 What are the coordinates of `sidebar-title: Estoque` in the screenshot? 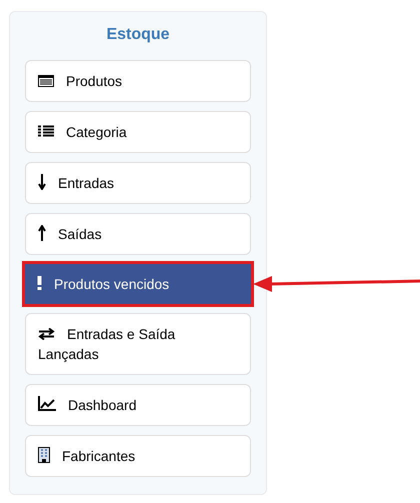 It's located at (138, 35).